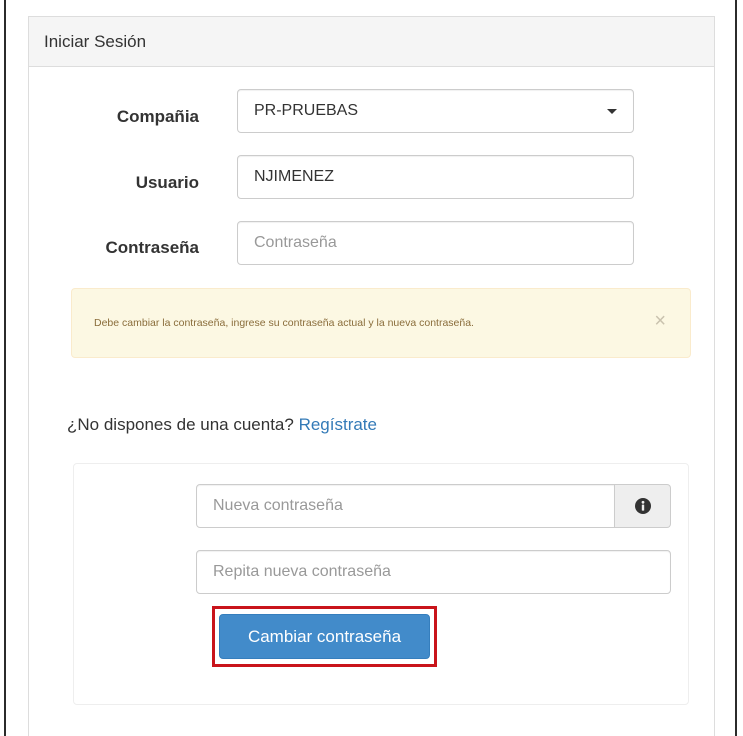  Describe the element at coordinates (302, 571) in the screenshot. I see `repeat-password-placeholder: Repita nueva contraseña` at that location.